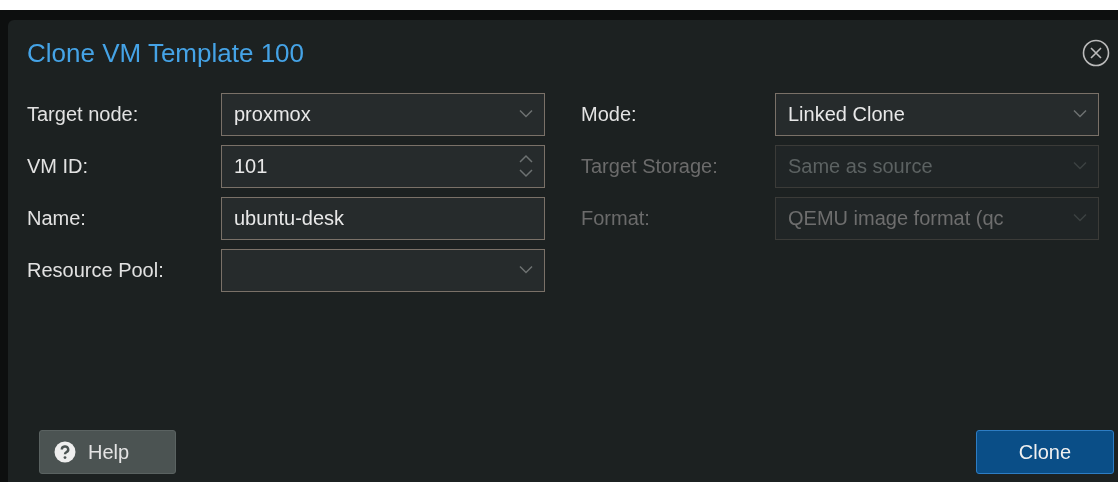 Image resolution: width=1118 pixels, height=482 pixels. I want to click on dropdown-field: Linked Clone, so click(937, 114).